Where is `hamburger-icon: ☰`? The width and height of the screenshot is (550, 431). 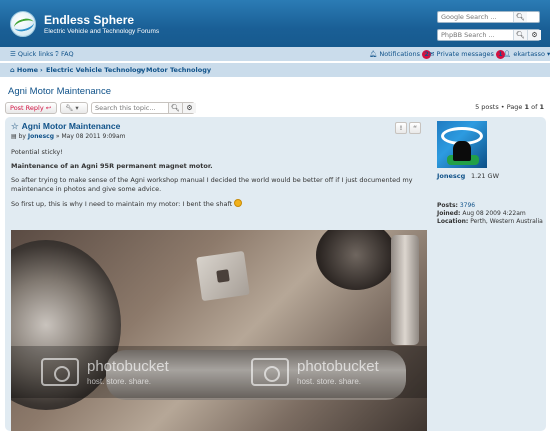 hamburger-icon: ☰ is located at coordinates (13, 54).